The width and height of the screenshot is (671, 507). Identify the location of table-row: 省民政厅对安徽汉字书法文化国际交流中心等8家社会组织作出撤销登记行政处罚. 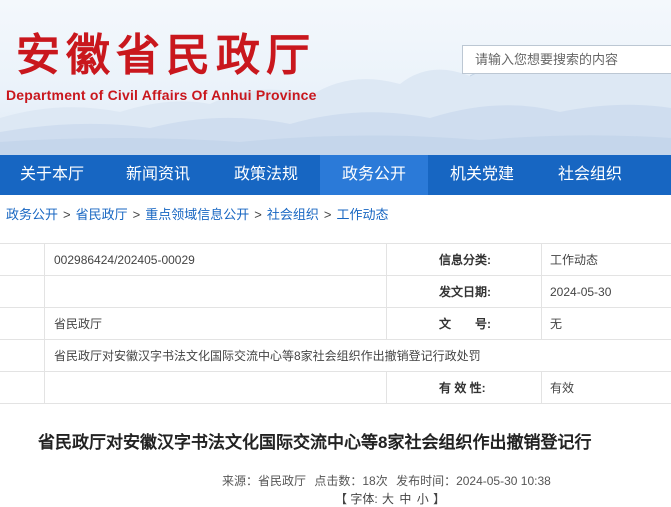
(335, 356).